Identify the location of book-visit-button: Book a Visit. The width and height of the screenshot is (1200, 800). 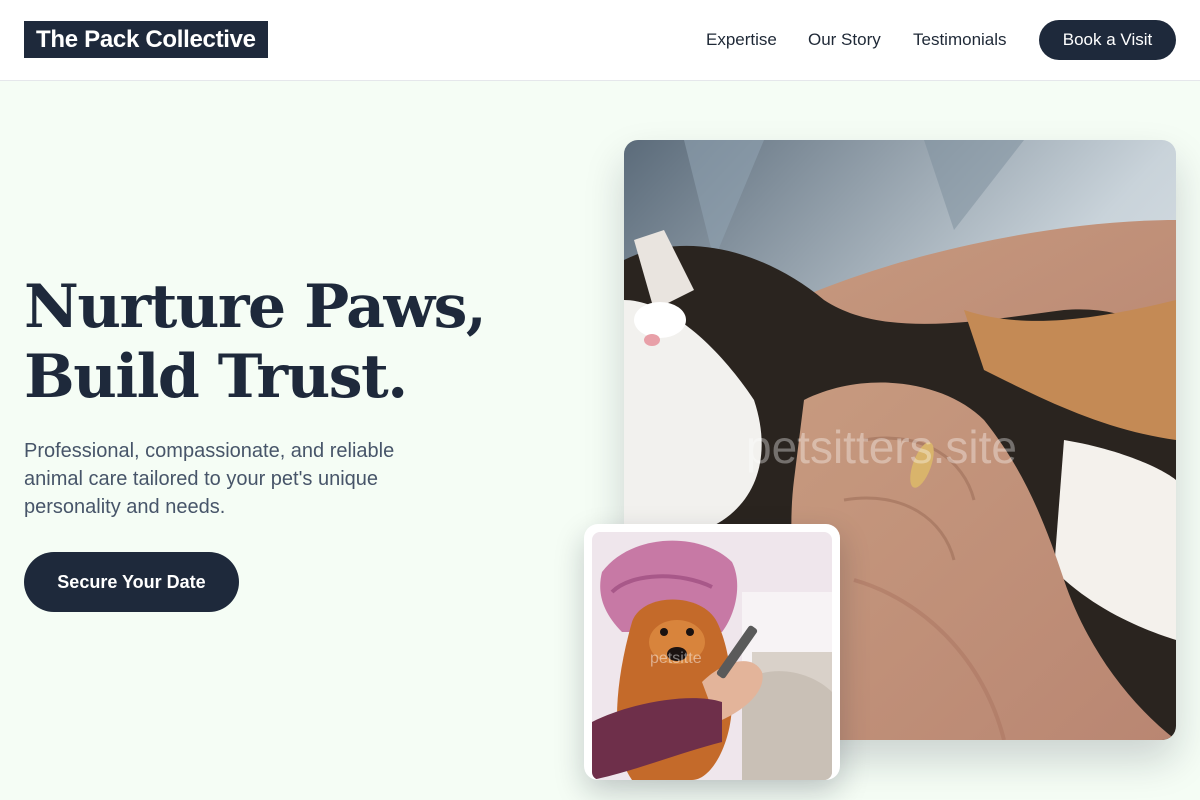
(1107, 40).